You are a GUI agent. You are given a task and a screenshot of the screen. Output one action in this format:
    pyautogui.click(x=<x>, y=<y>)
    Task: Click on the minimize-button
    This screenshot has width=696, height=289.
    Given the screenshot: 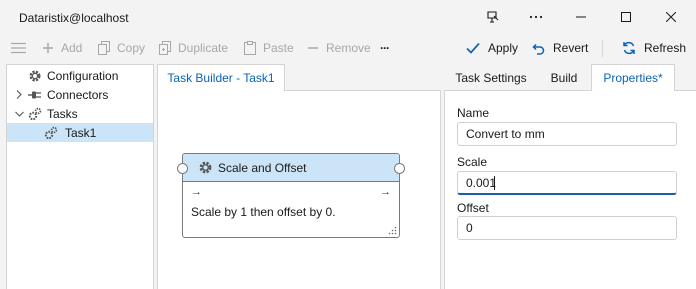 What is the action you would take?
    pyautogui.click(x=581, y=17)
    